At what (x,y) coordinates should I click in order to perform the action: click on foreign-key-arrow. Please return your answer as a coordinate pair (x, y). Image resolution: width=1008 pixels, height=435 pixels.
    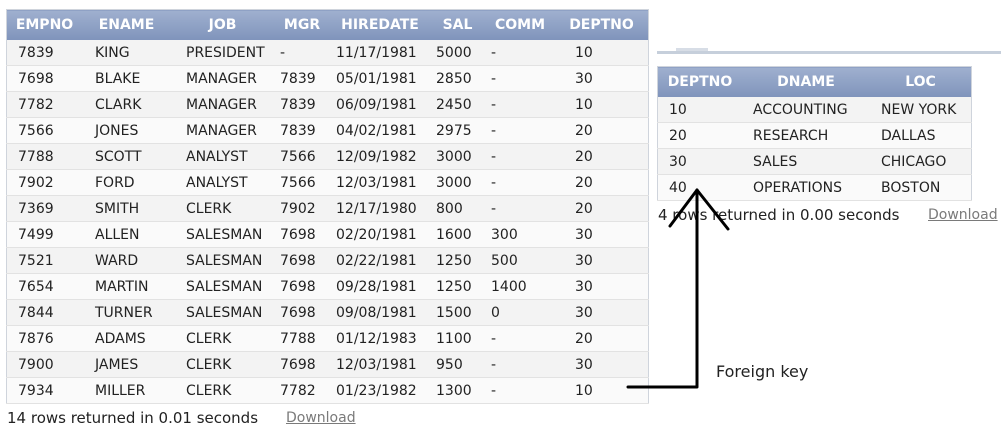
    Looking at the image, I should click on (678, 288).